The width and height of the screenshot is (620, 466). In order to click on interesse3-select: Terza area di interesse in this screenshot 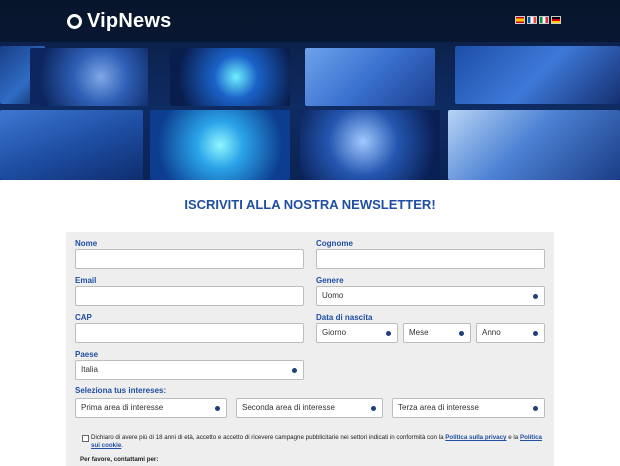, I will do `click(468, 408)`.